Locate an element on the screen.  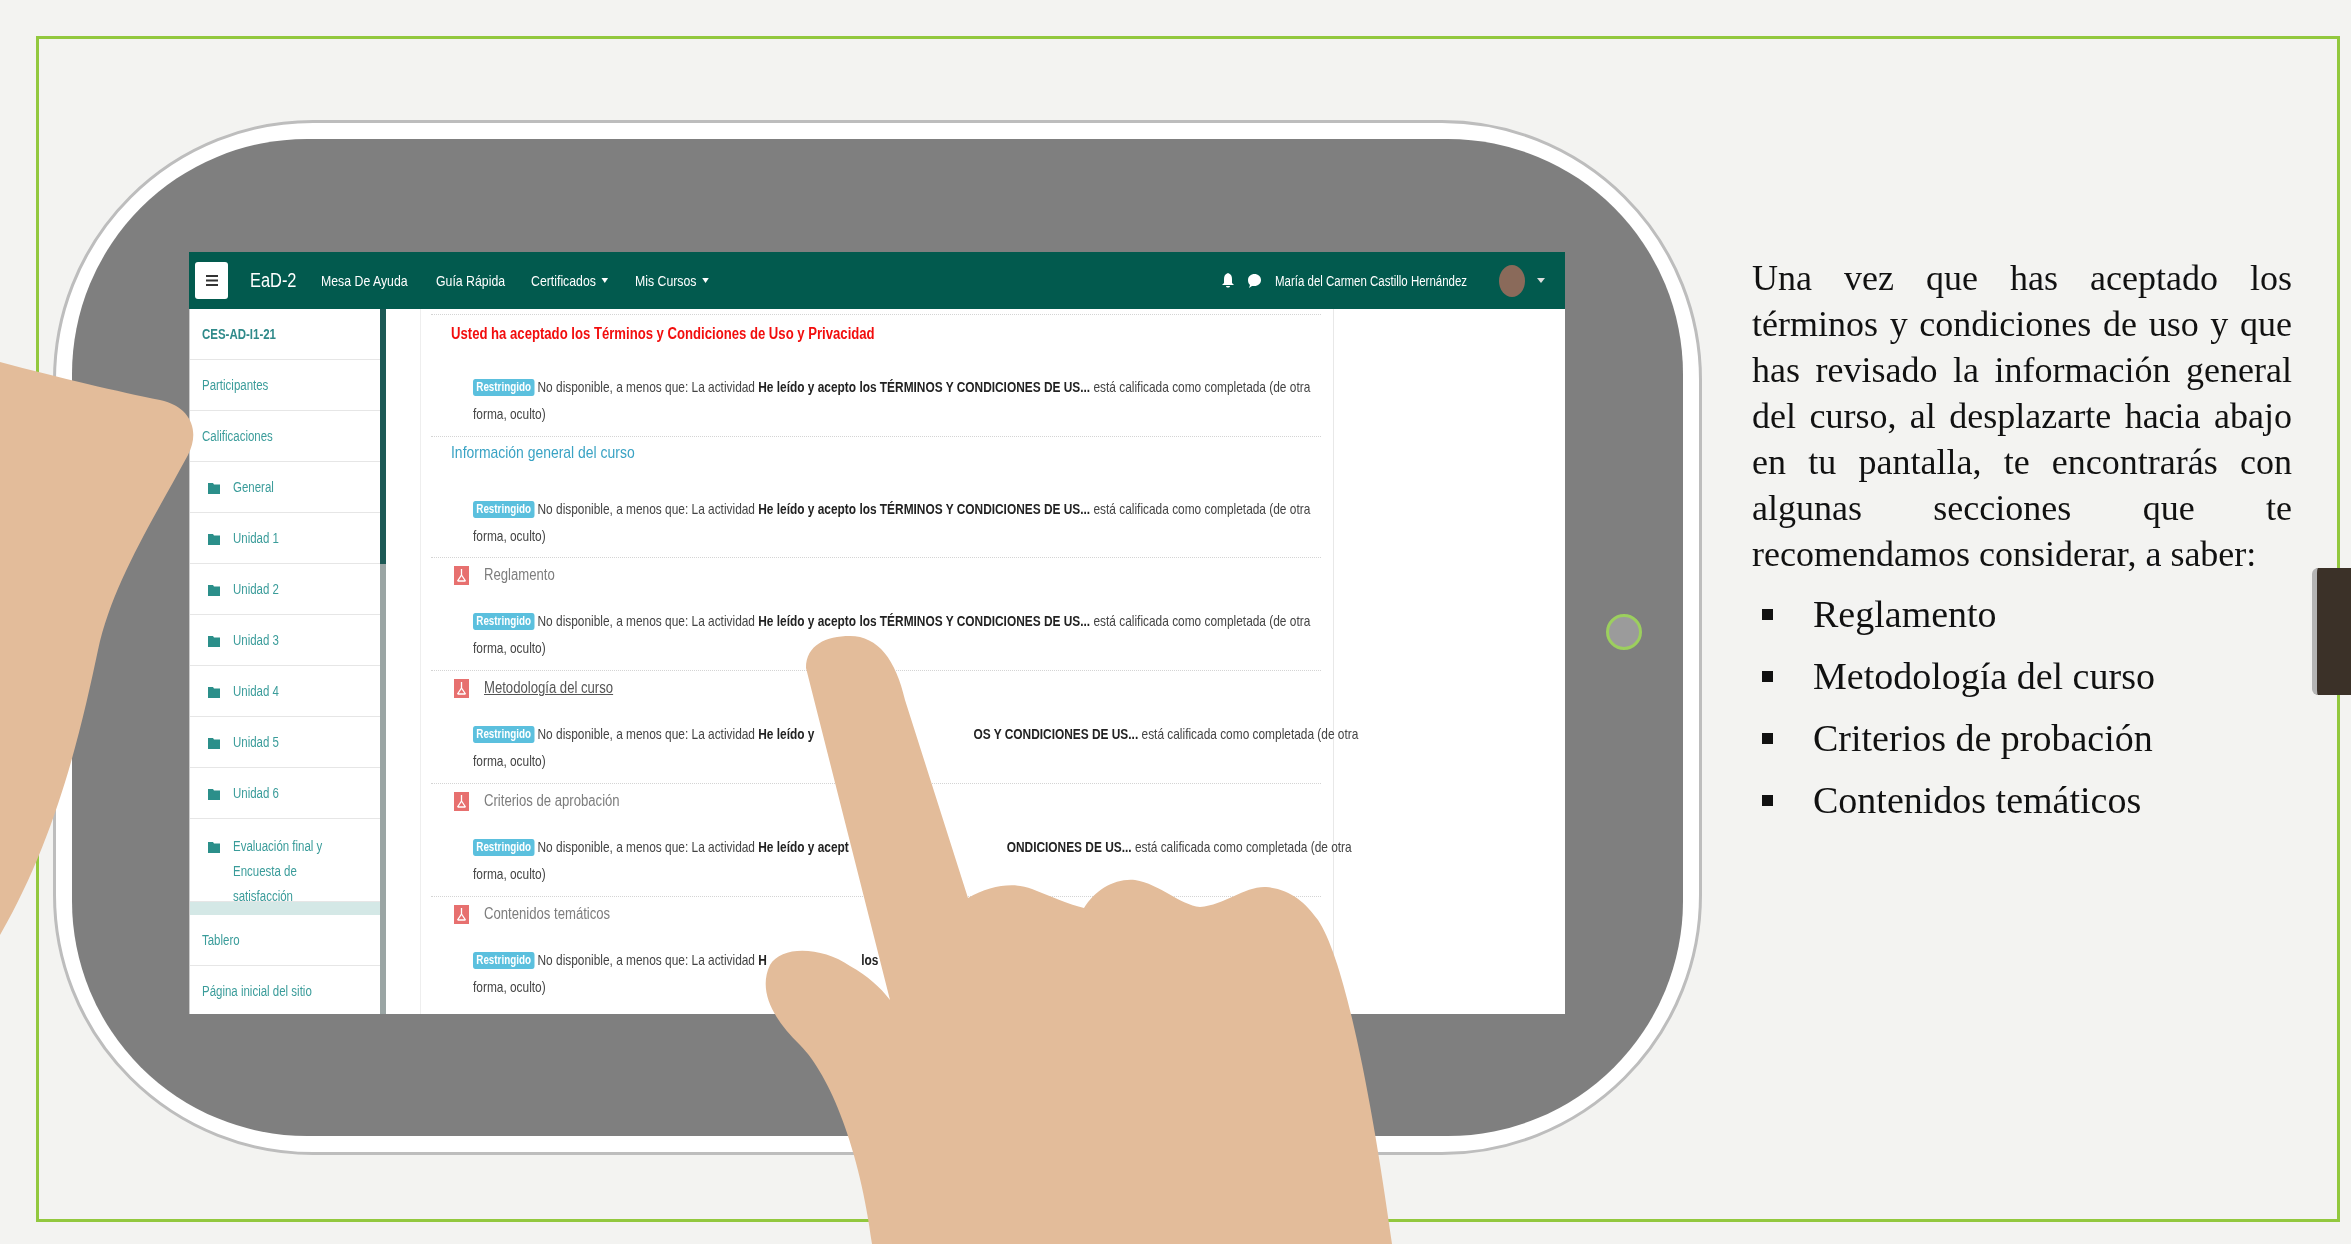
bullet-text: Metodología del curso is located at coordinates (1984, 676).